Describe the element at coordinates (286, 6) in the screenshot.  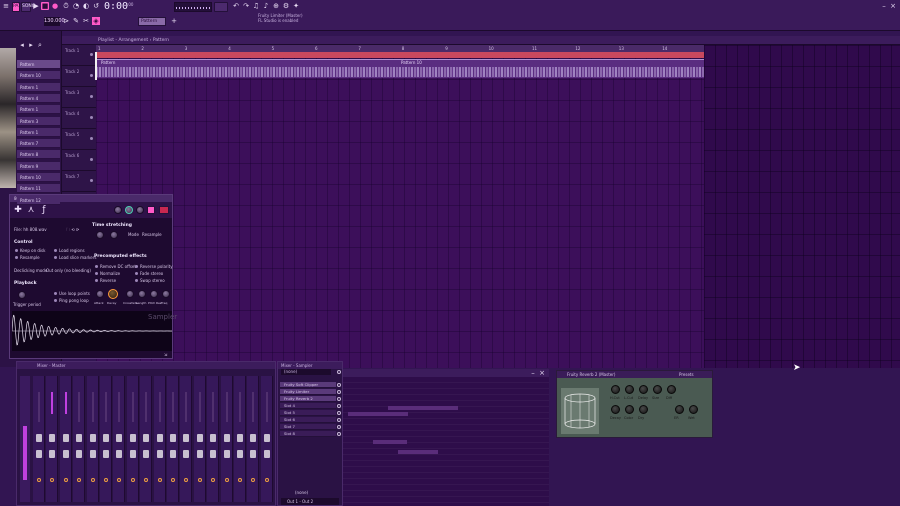
I see `plugin-icon: ⚙` at that location.